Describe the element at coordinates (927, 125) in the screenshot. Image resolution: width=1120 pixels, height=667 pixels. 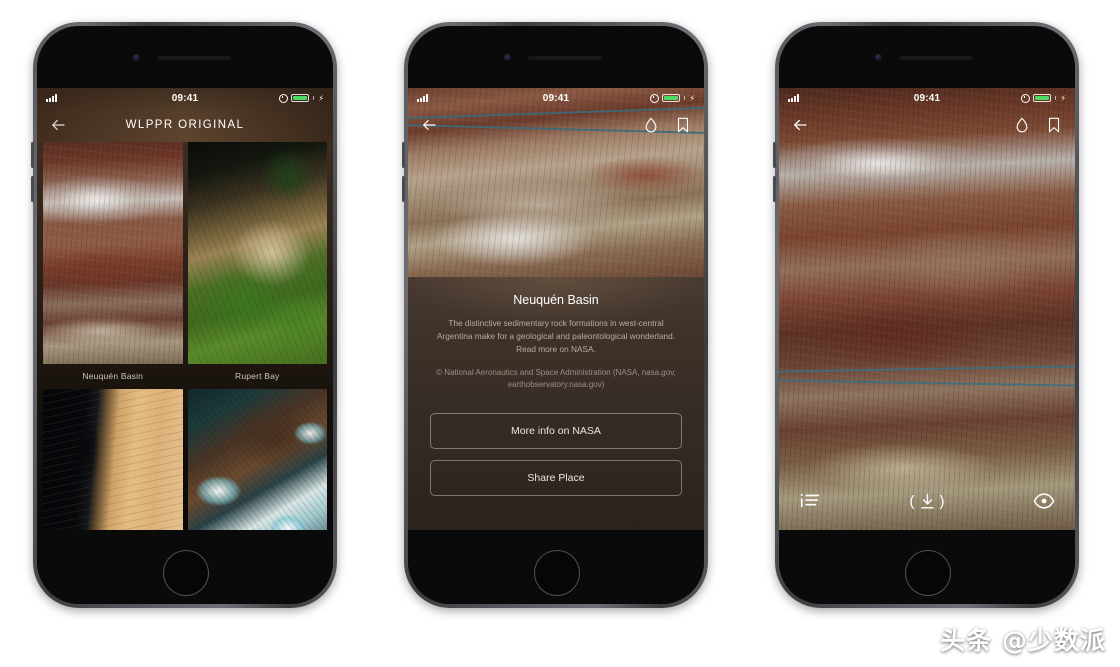
I see `phone3-nav-bar` at that location.